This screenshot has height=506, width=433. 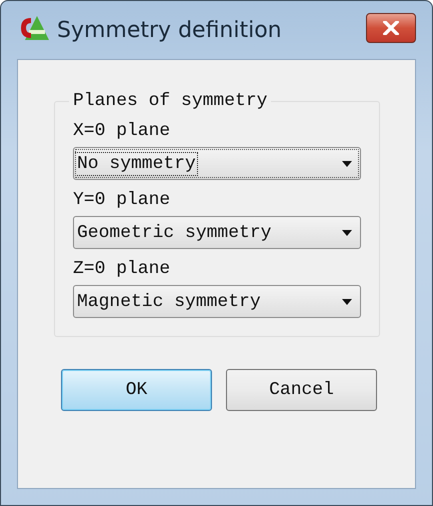 What do you see at coordinates (122, 200) in the screenshot?
I see `field-label: Y=0 plane` at bounding box center [122, 200].